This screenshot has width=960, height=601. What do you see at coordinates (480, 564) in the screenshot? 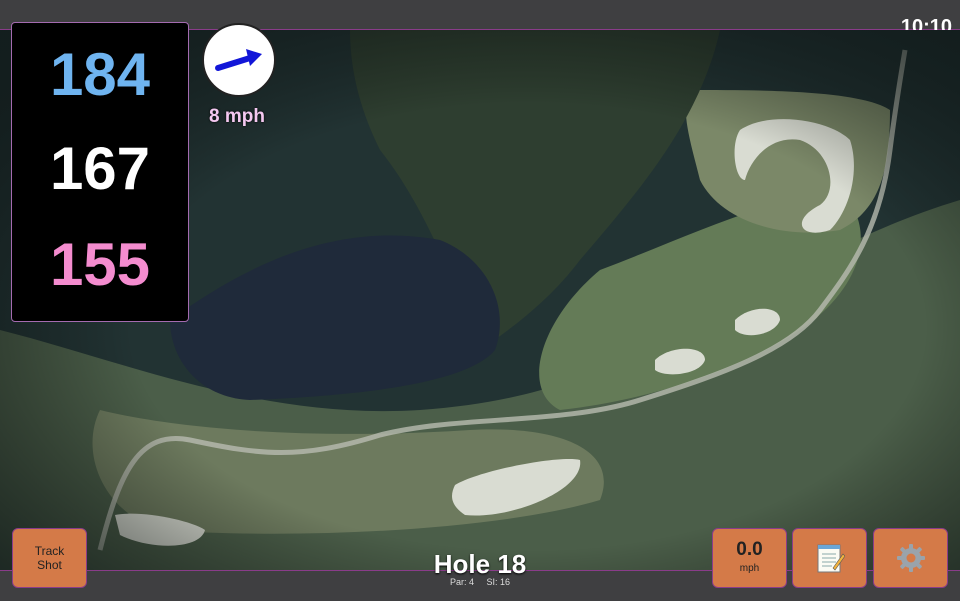
I see `hole-title: Hole 18` at bounding box center [480, 564].